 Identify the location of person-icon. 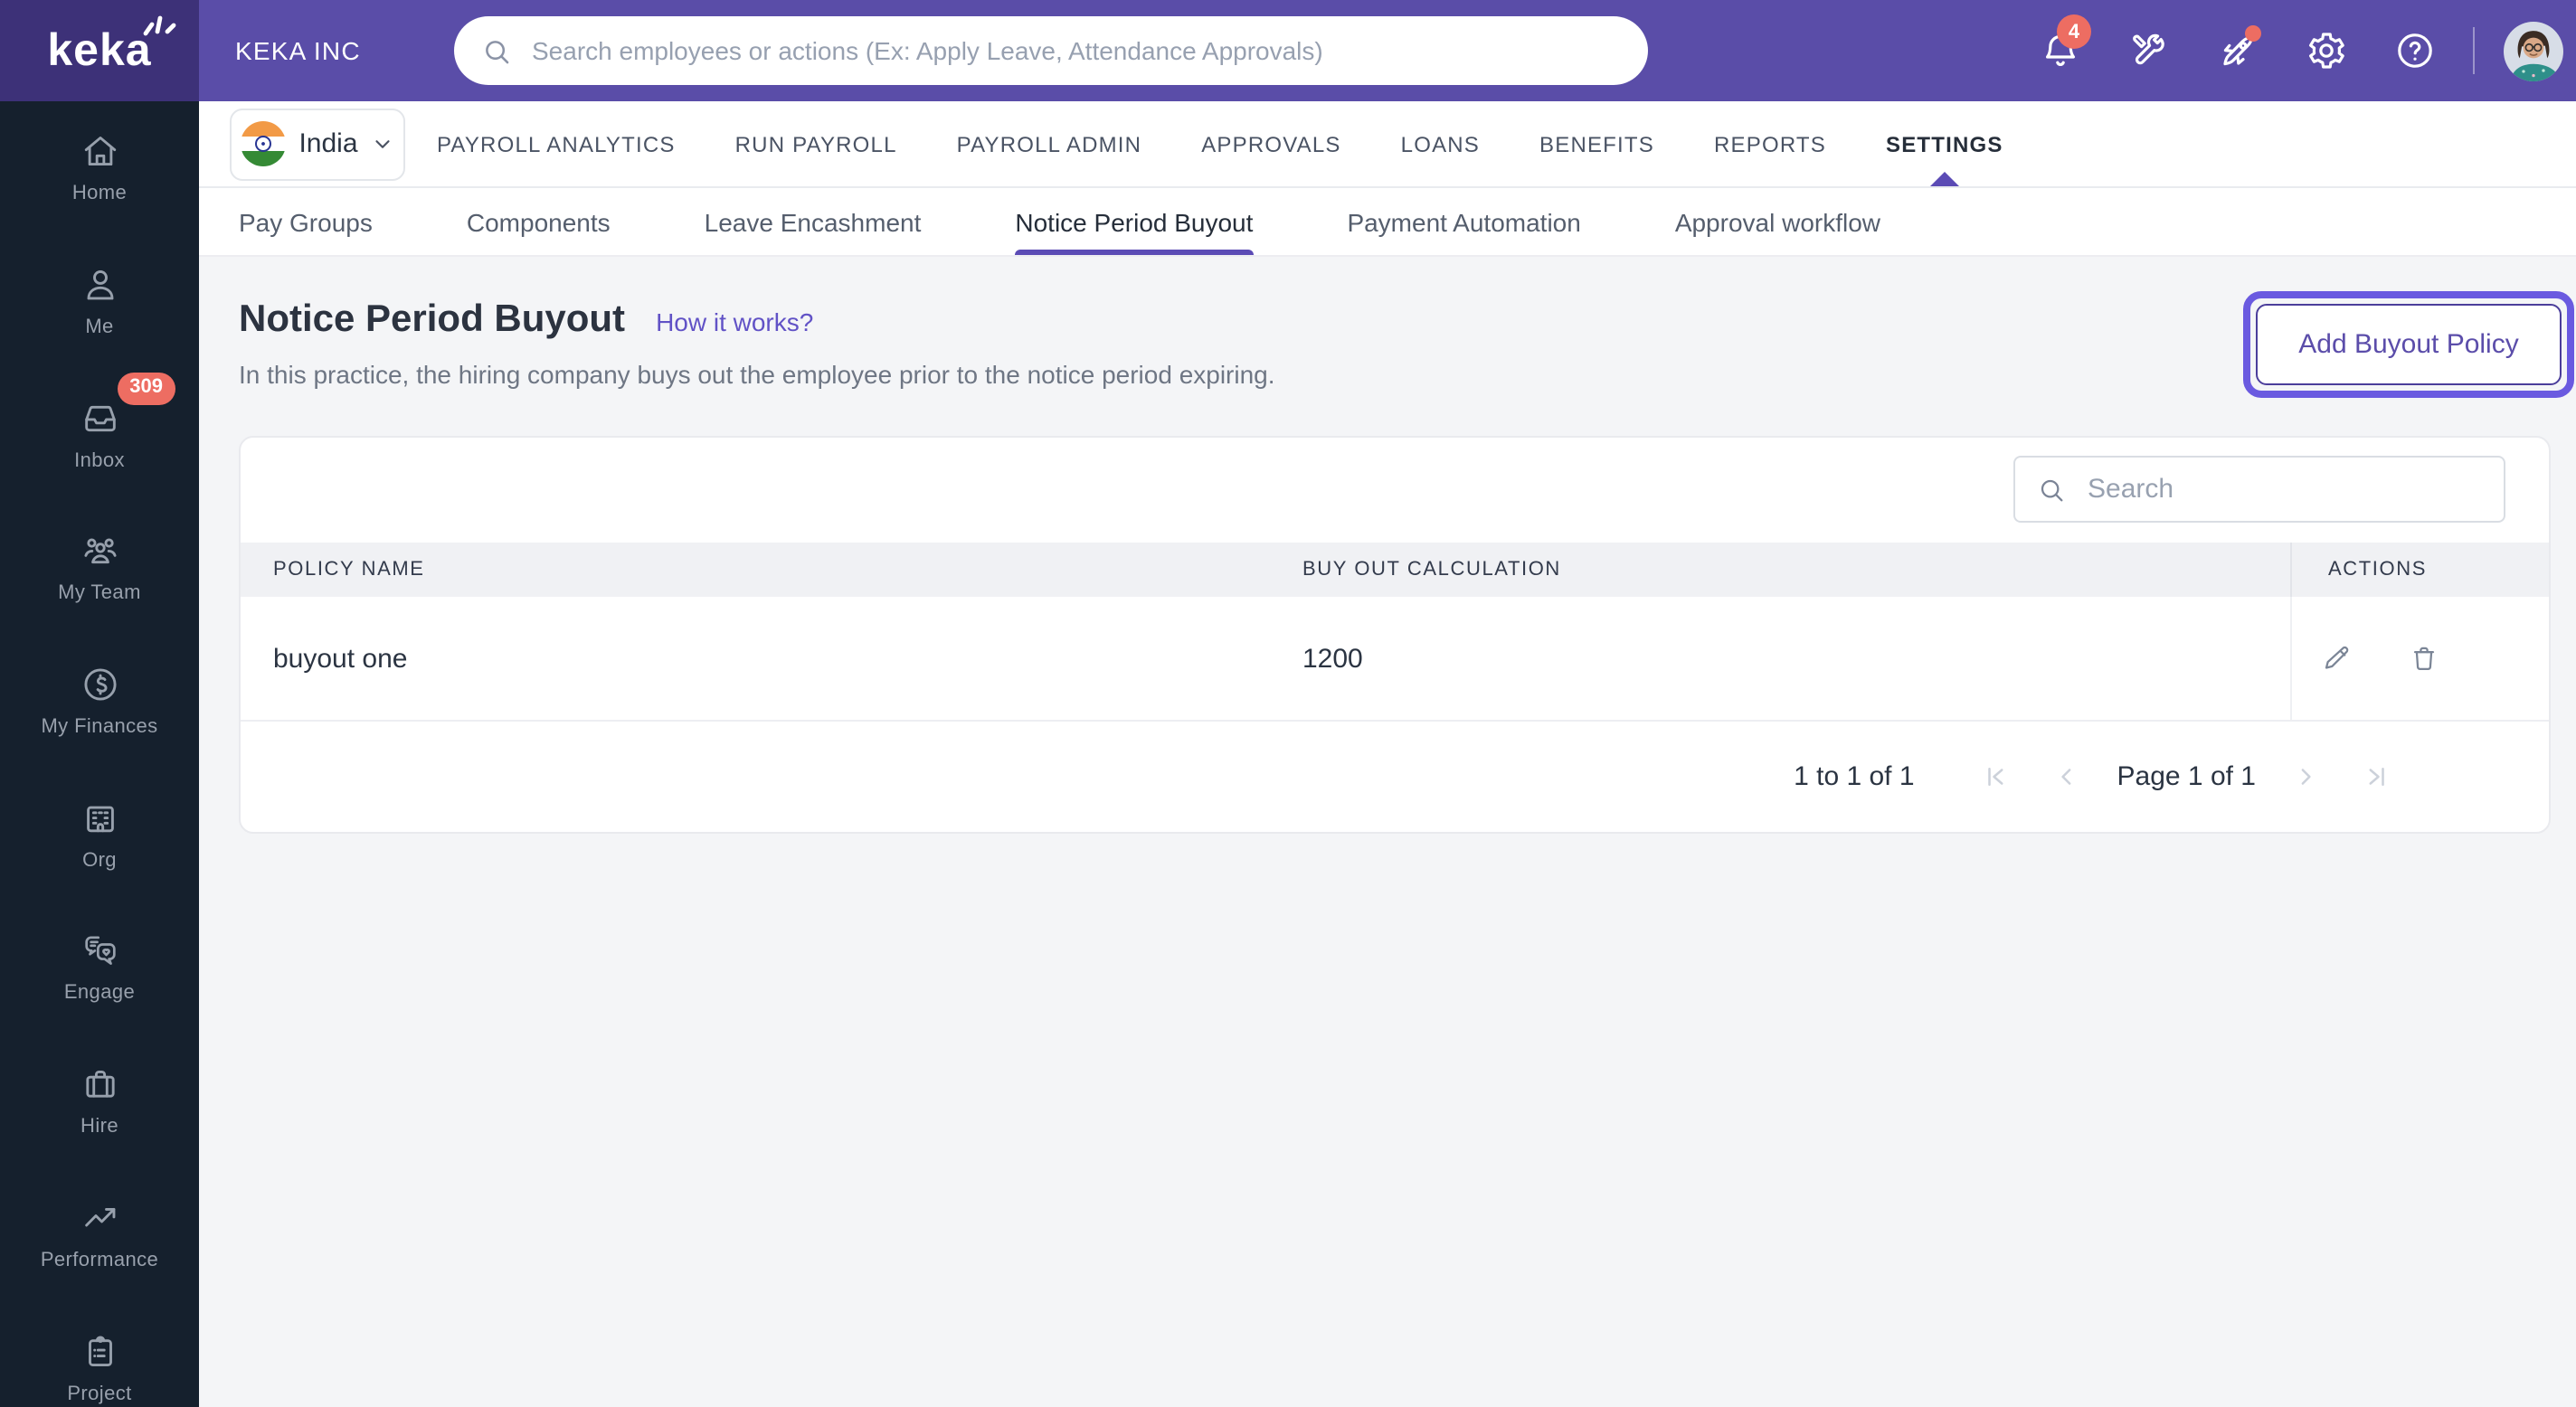
(100, 285).